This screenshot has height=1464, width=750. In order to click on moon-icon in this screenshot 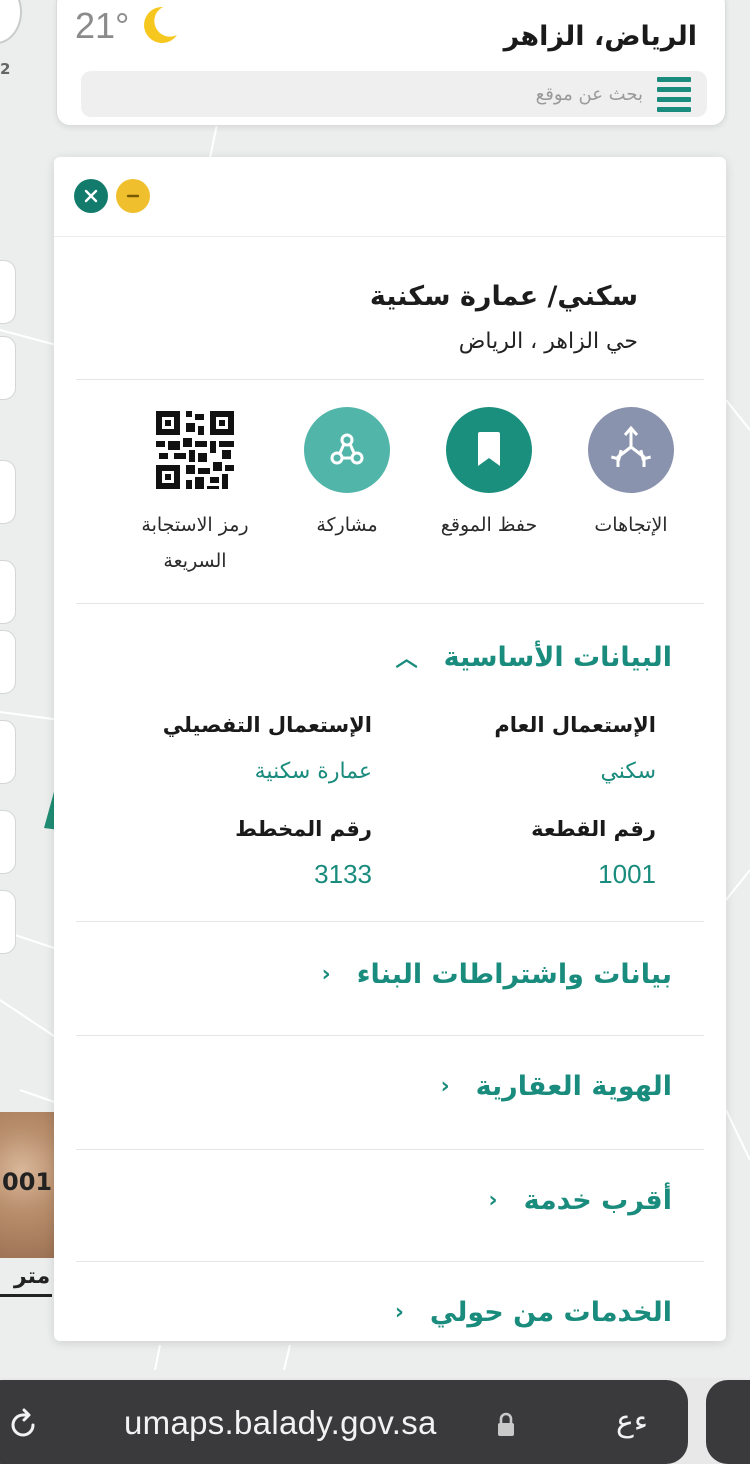, I will do `click(161, 24)`.